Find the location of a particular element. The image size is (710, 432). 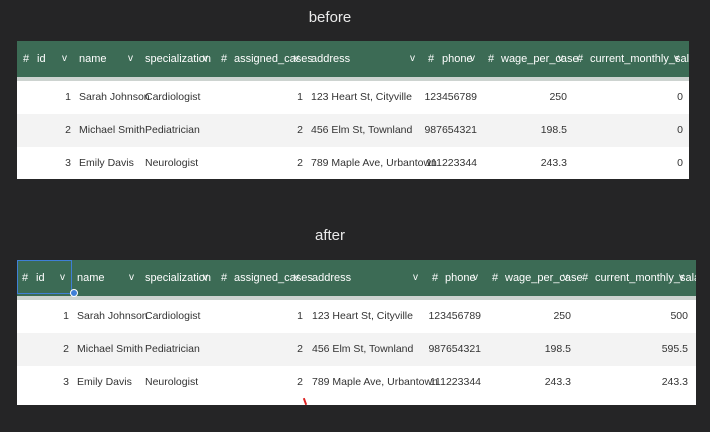

cell-current_monthly_salary: 595.5 is located at coordinates (648, 349).